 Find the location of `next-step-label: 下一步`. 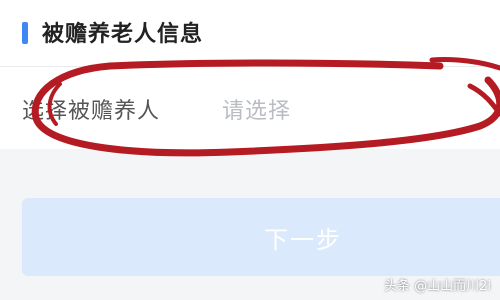

next-step-label: 下一步 is located at coordinates (303, 239).